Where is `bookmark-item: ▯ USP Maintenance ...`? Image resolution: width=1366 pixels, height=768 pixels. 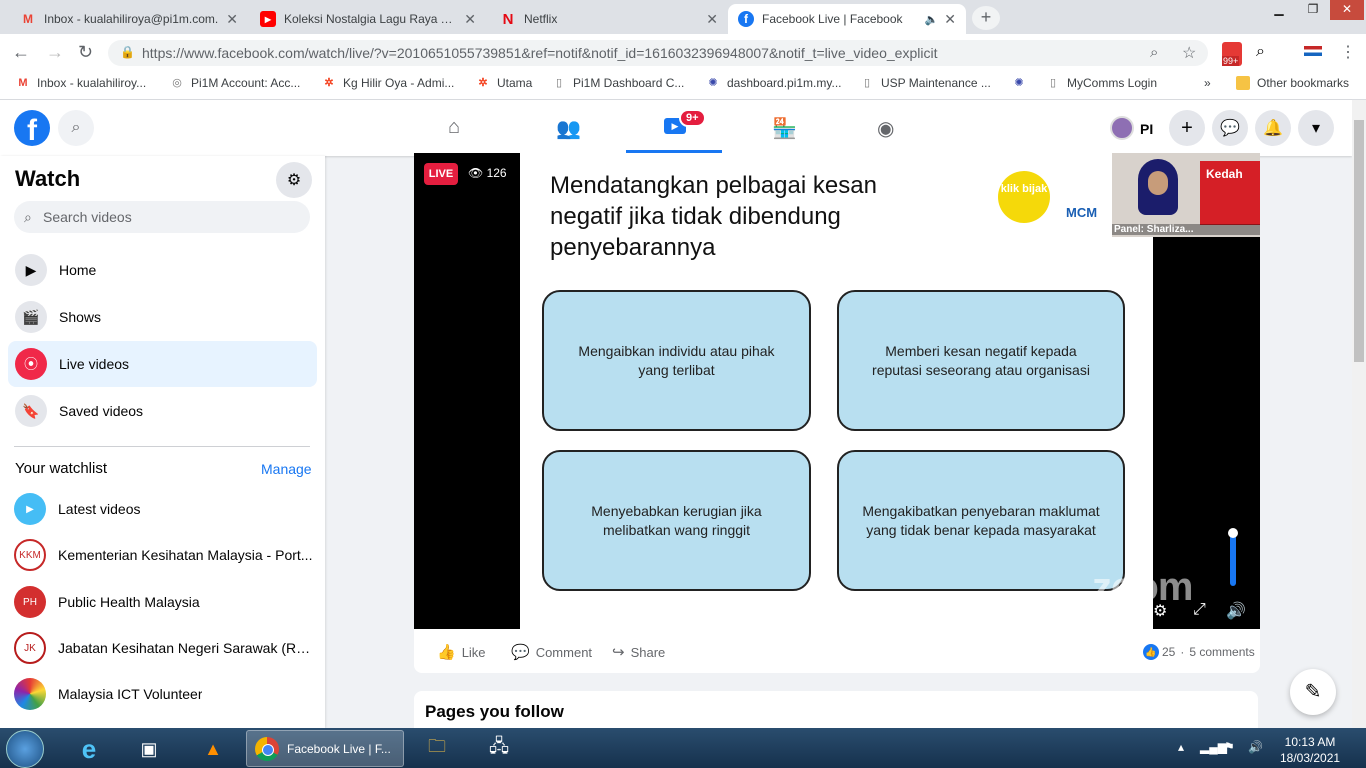
bookmark-item: ▯ USP Maintenance ... is located at coordinates (925, 83).